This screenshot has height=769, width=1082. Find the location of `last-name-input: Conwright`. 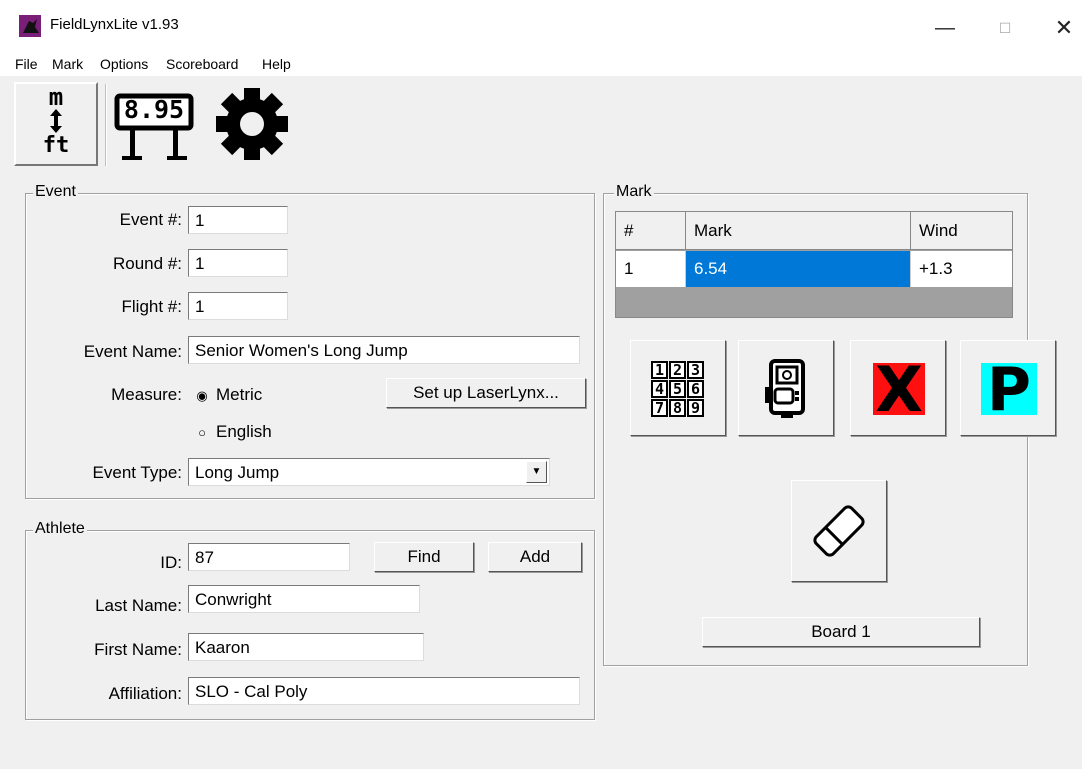

last-name-input: Conwright is located at coordinates (304, 599).